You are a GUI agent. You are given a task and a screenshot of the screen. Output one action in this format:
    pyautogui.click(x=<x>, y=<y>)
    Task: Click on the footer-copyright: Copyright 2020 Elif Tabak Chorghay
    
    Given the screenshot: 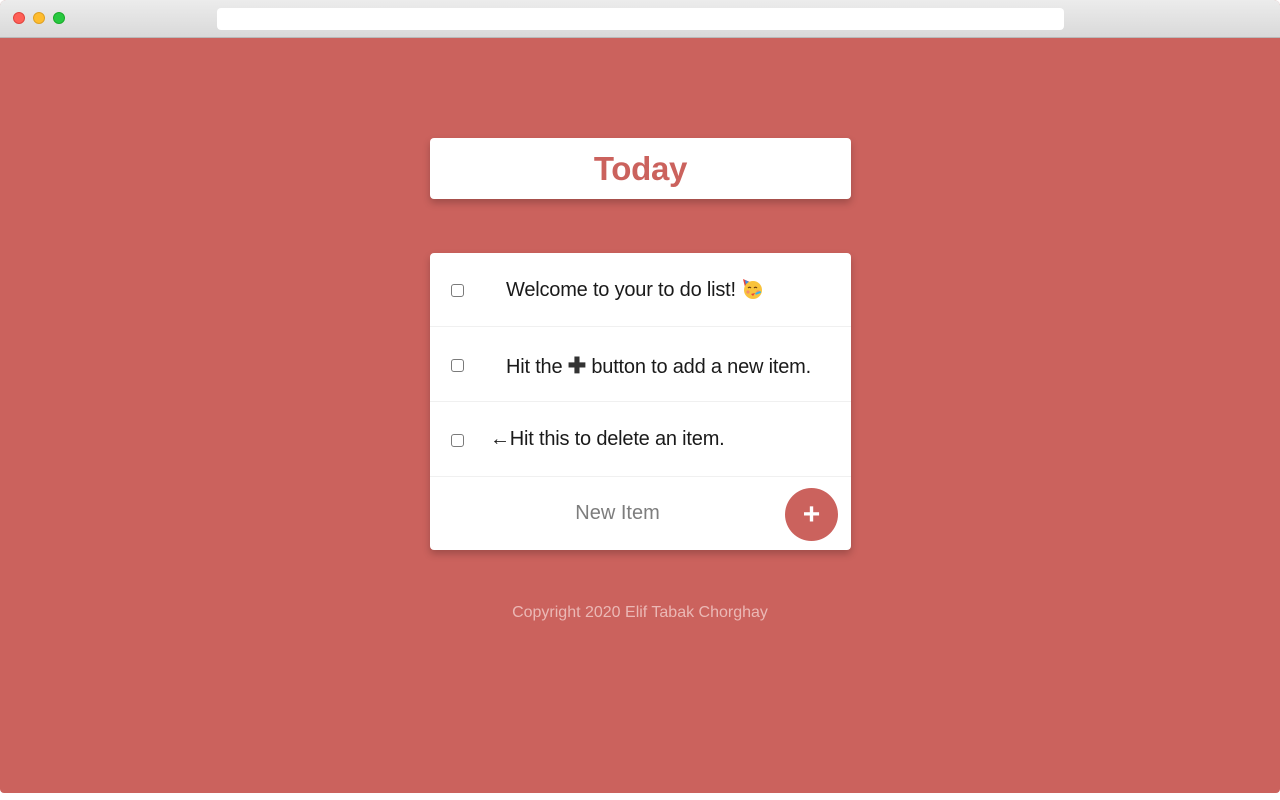 What is the action you would take?
    pyautogui.click(x=640, y=612)
    